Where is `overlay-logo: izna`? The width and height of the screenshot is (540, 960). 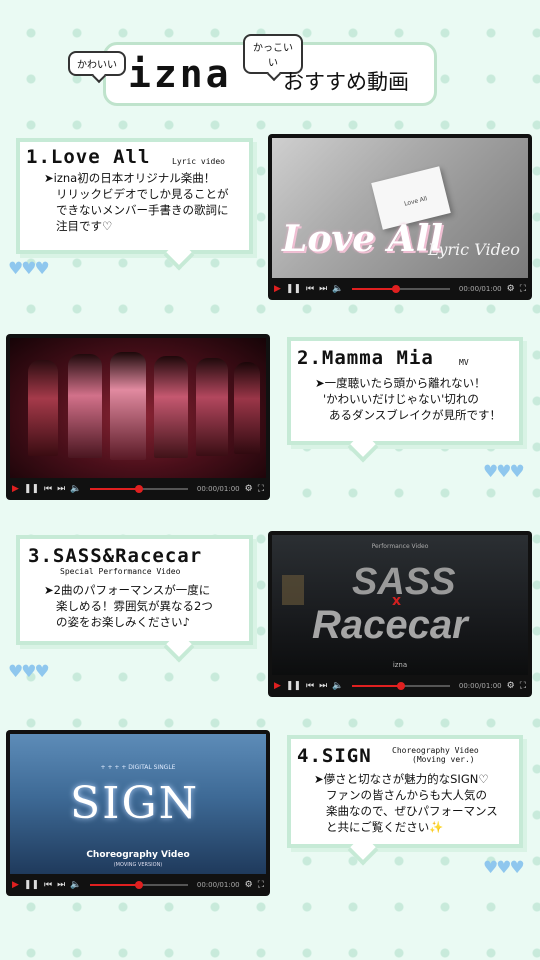
overlay-logo: izna is located at coordinates (400, 665).